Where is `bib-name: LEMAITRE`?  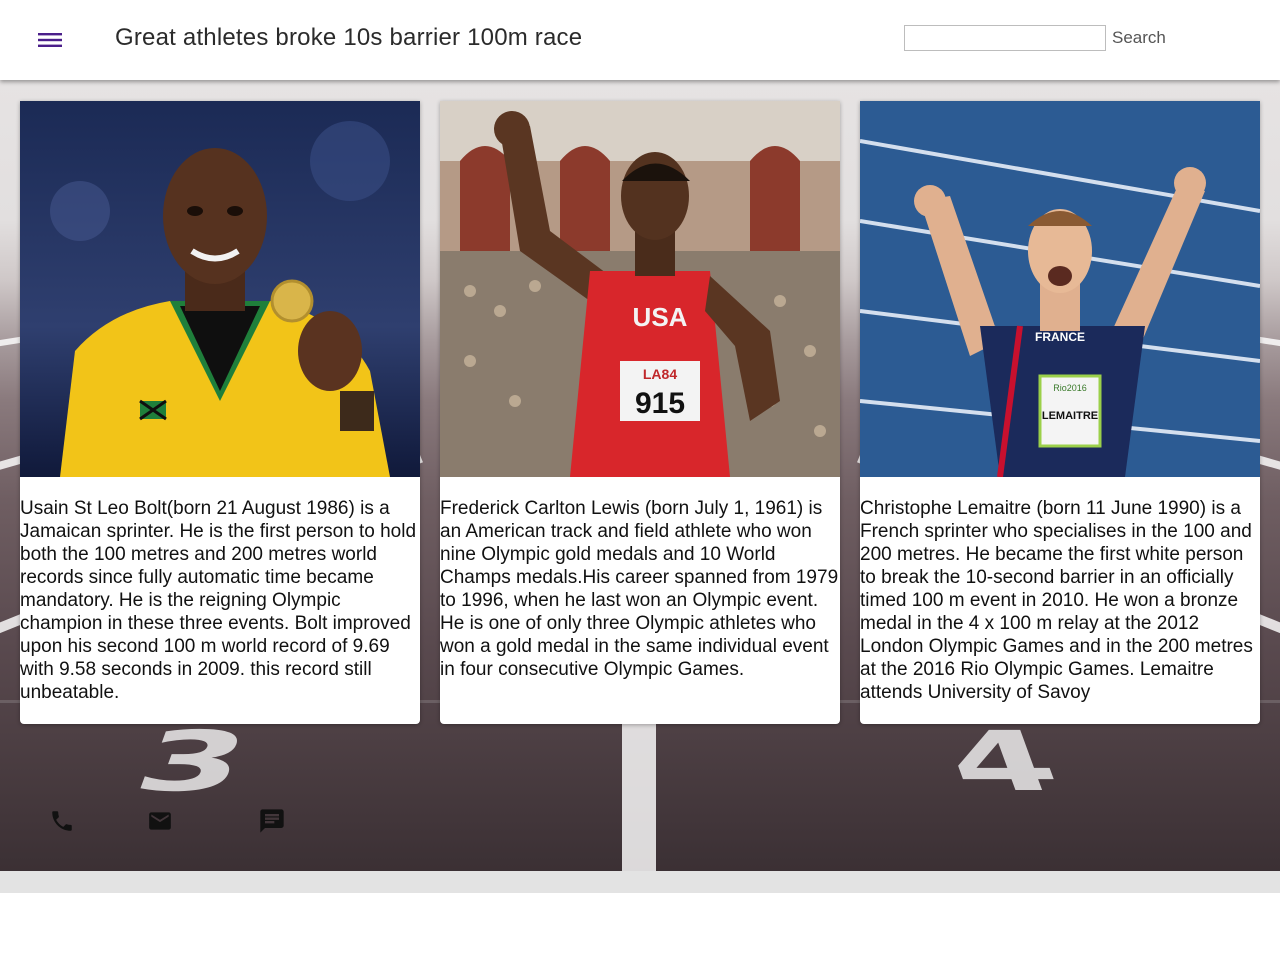 bib-name: LEMAITRE is located at coordinates (1070, 416).